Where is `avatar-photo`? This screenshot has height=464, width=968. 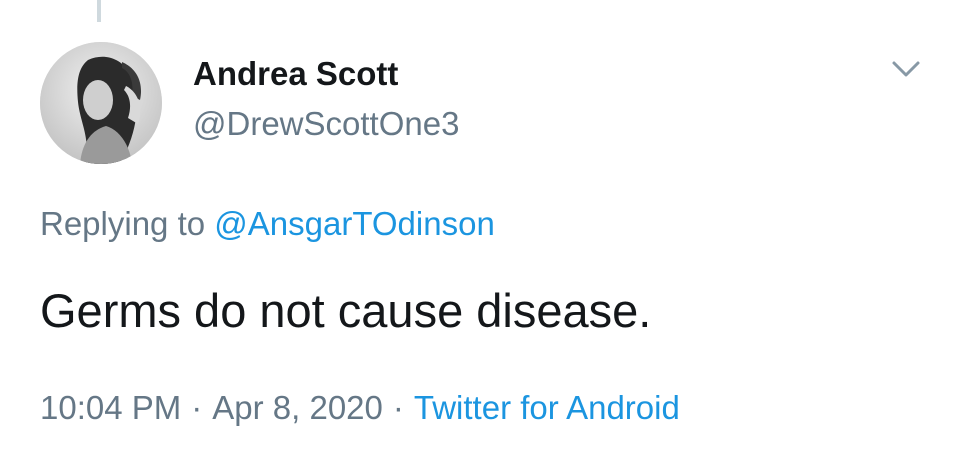 avatar-photo is located at coordinates (101, 103).